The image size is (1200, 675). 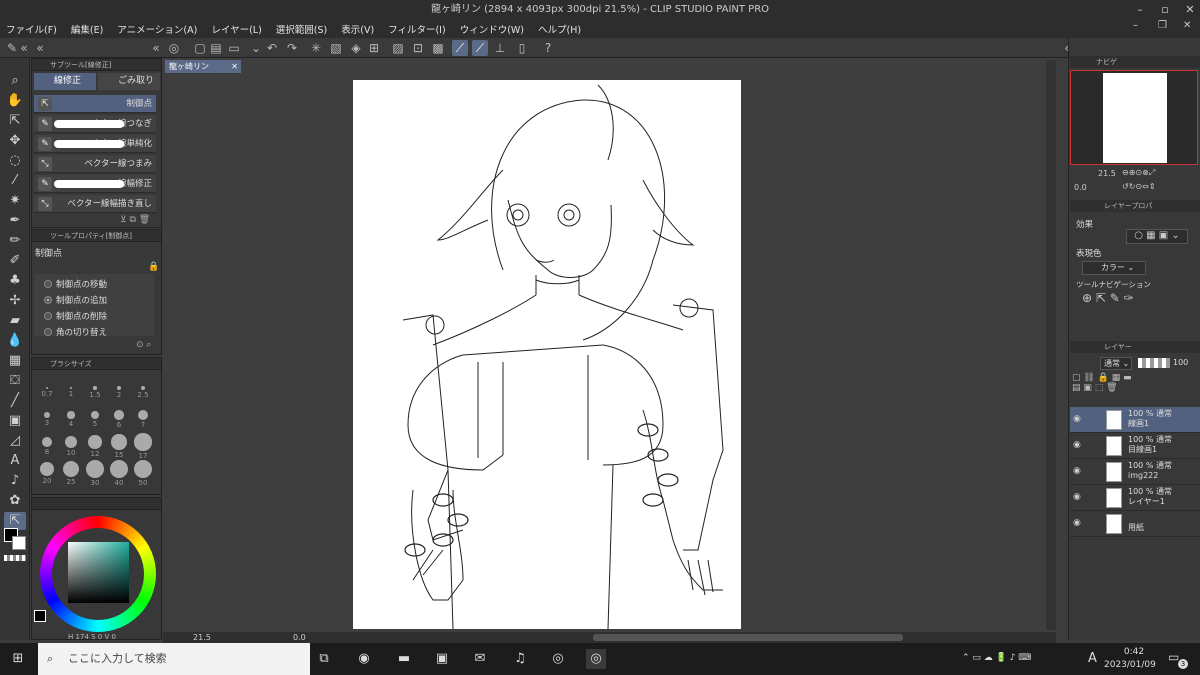 I want to click on snap-ruler-icon: ⟋, so click(x=460, y=48).